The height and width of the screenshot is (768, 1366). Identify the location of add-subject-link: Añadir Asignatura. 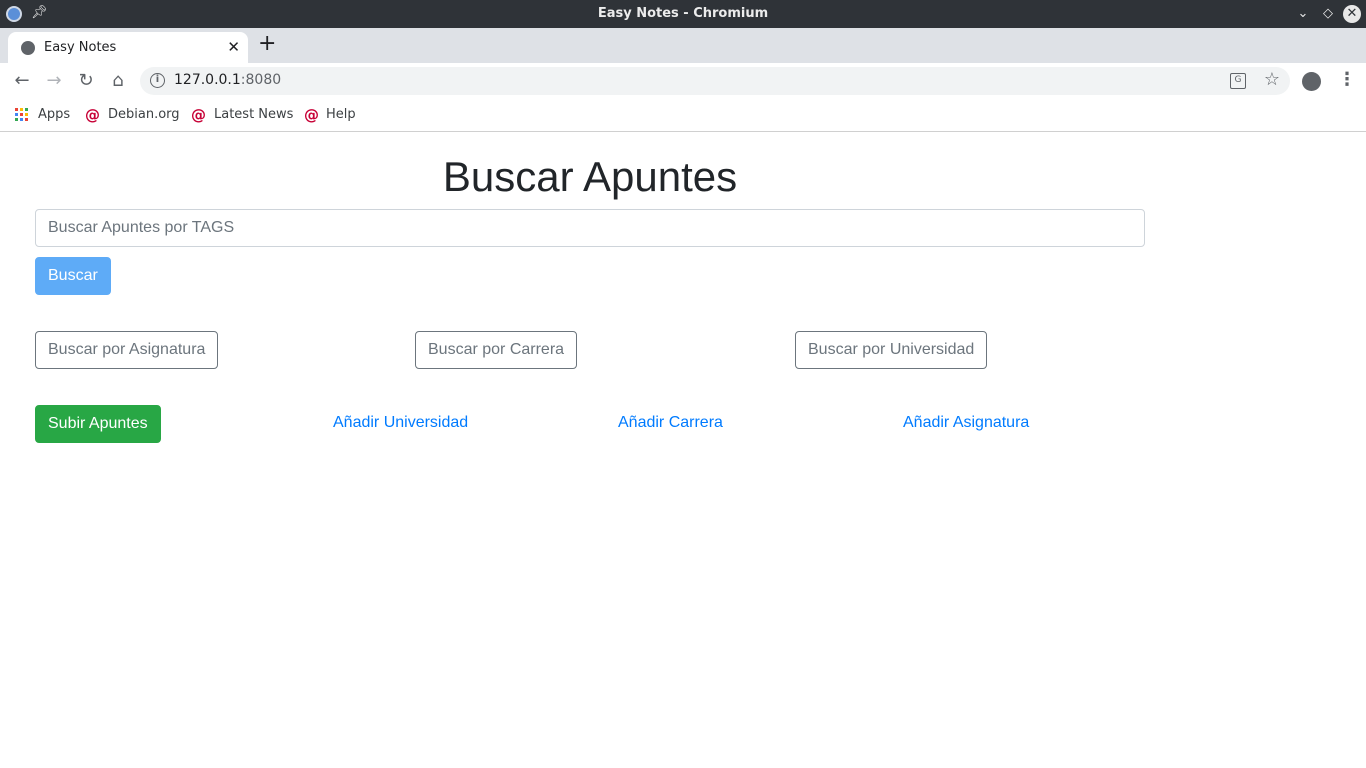
(966, 423).